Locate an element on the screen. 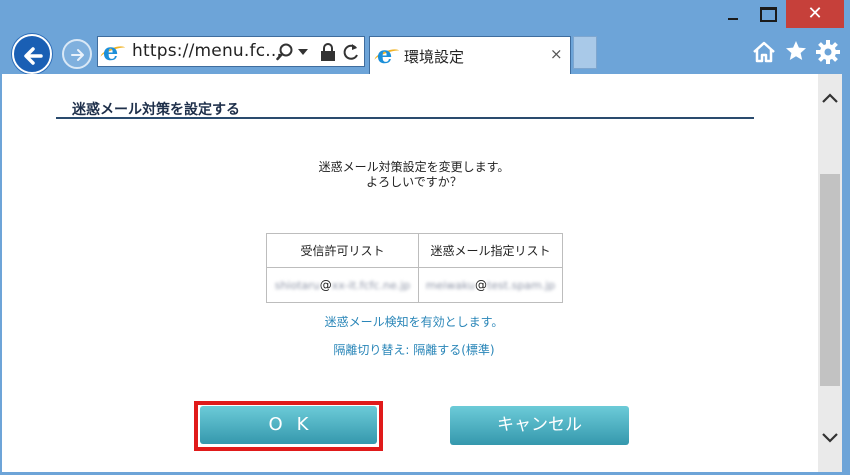  window-border-left is located at coordinates (1, 274).